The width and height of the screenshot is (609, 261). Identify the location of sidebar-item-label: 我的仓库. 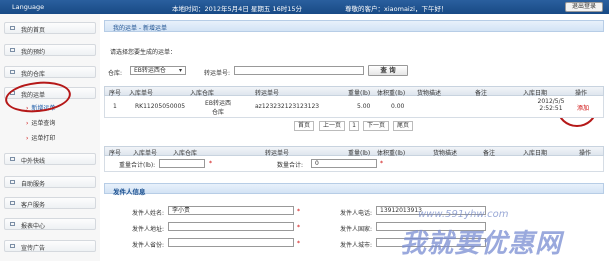
(33, 74).